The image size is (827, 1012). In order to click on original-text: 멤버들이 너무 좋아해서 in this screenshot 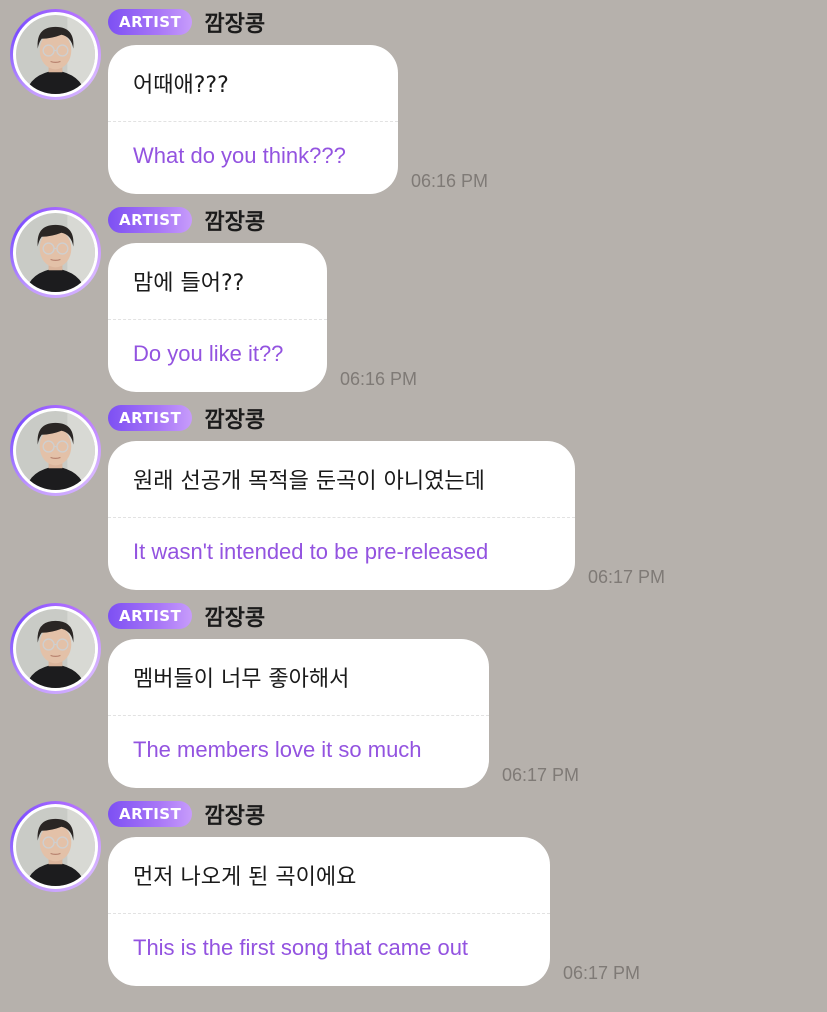, I will do `click(241, 679)`.